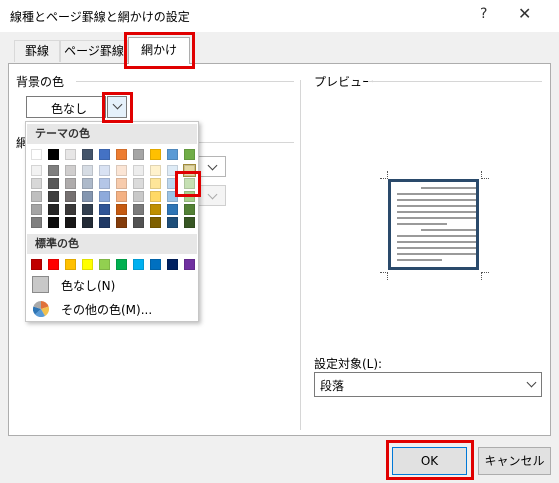 The image size is (559, 483). Describe the element at coordinates (112, 285) in the screenshot. I see `no-color-option: 色なし(N)` at that location.